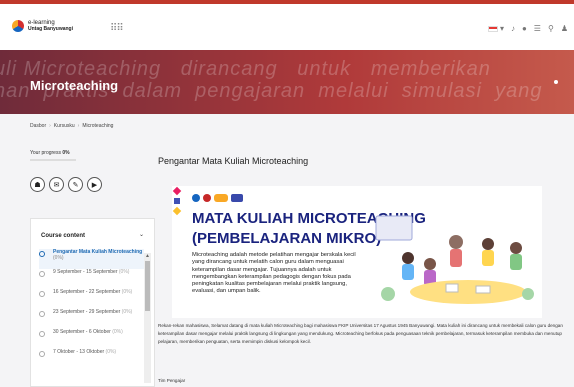  I want to click on grid-icon: ⠿⠿, so click(117, 28).